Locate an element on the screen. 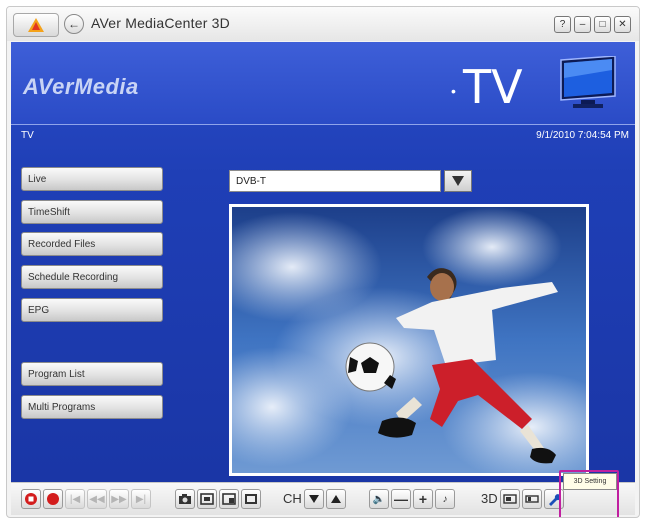  pip-button is located at coordinates (229, 499).